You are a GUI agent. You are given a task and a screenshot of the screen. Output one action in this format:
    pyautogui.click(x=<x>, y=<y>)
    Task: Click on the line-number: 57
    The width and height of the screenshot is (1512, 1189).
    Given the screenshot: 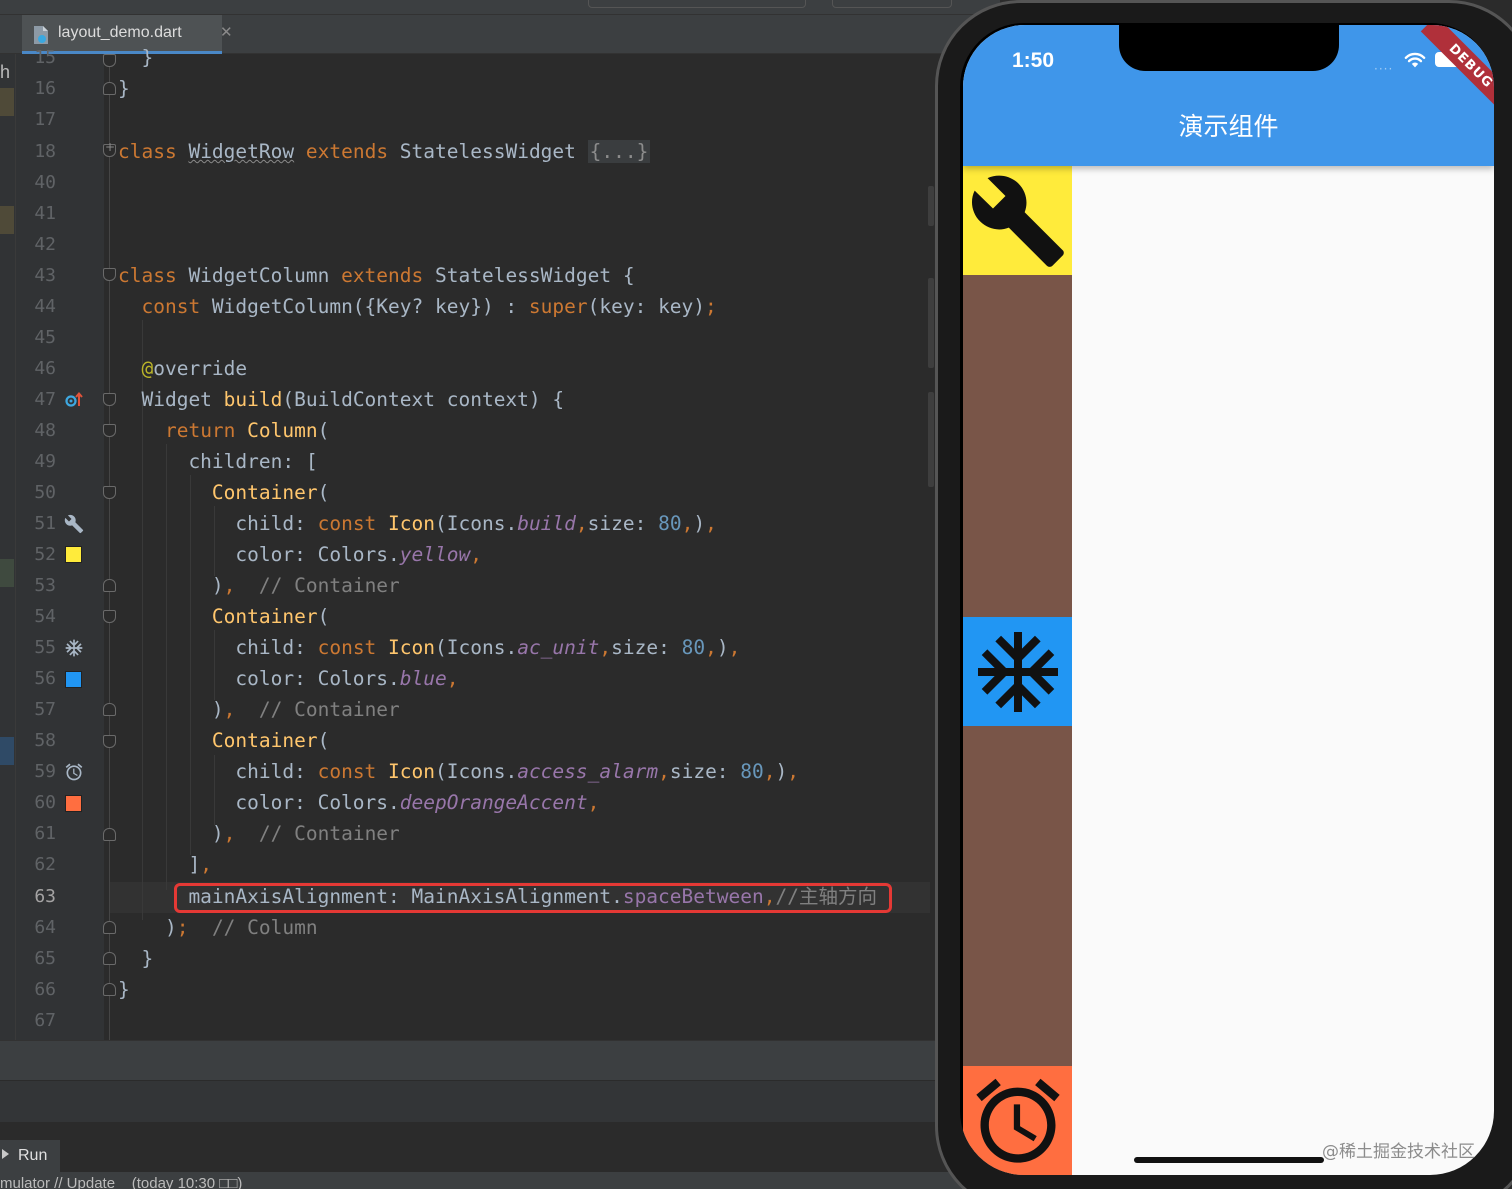 What is the action you would take?
    pyautogui.click(x=45, y=709)
    